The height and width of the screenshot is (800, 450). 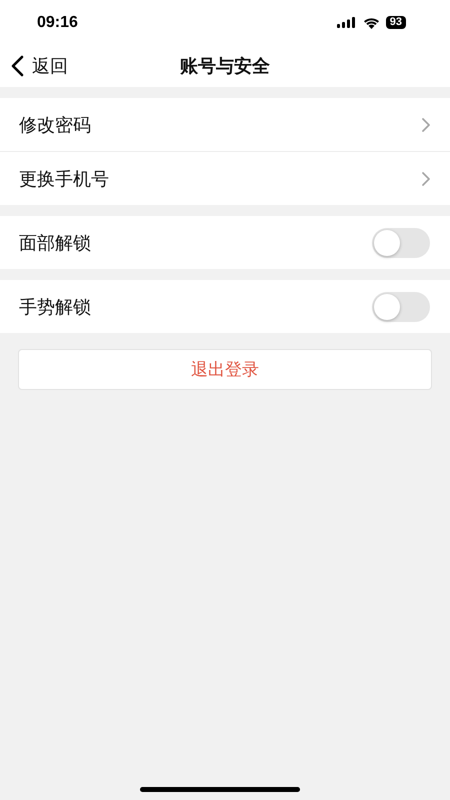 I want to click on back-button: 返回, so click(x=34, y=66).